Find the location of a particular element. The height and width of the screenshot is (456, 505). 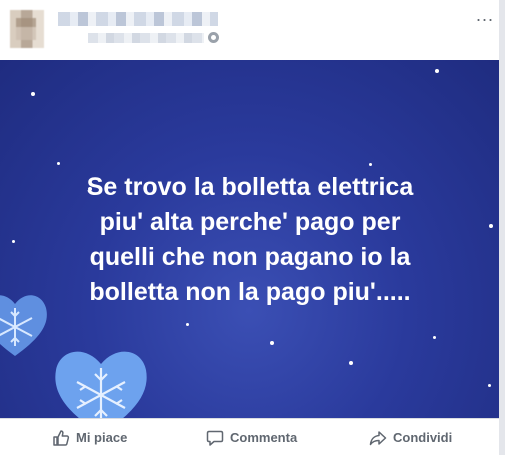

post-actions-bar: Mi piace Commenta Condividi is located at coordinates (249, 437).